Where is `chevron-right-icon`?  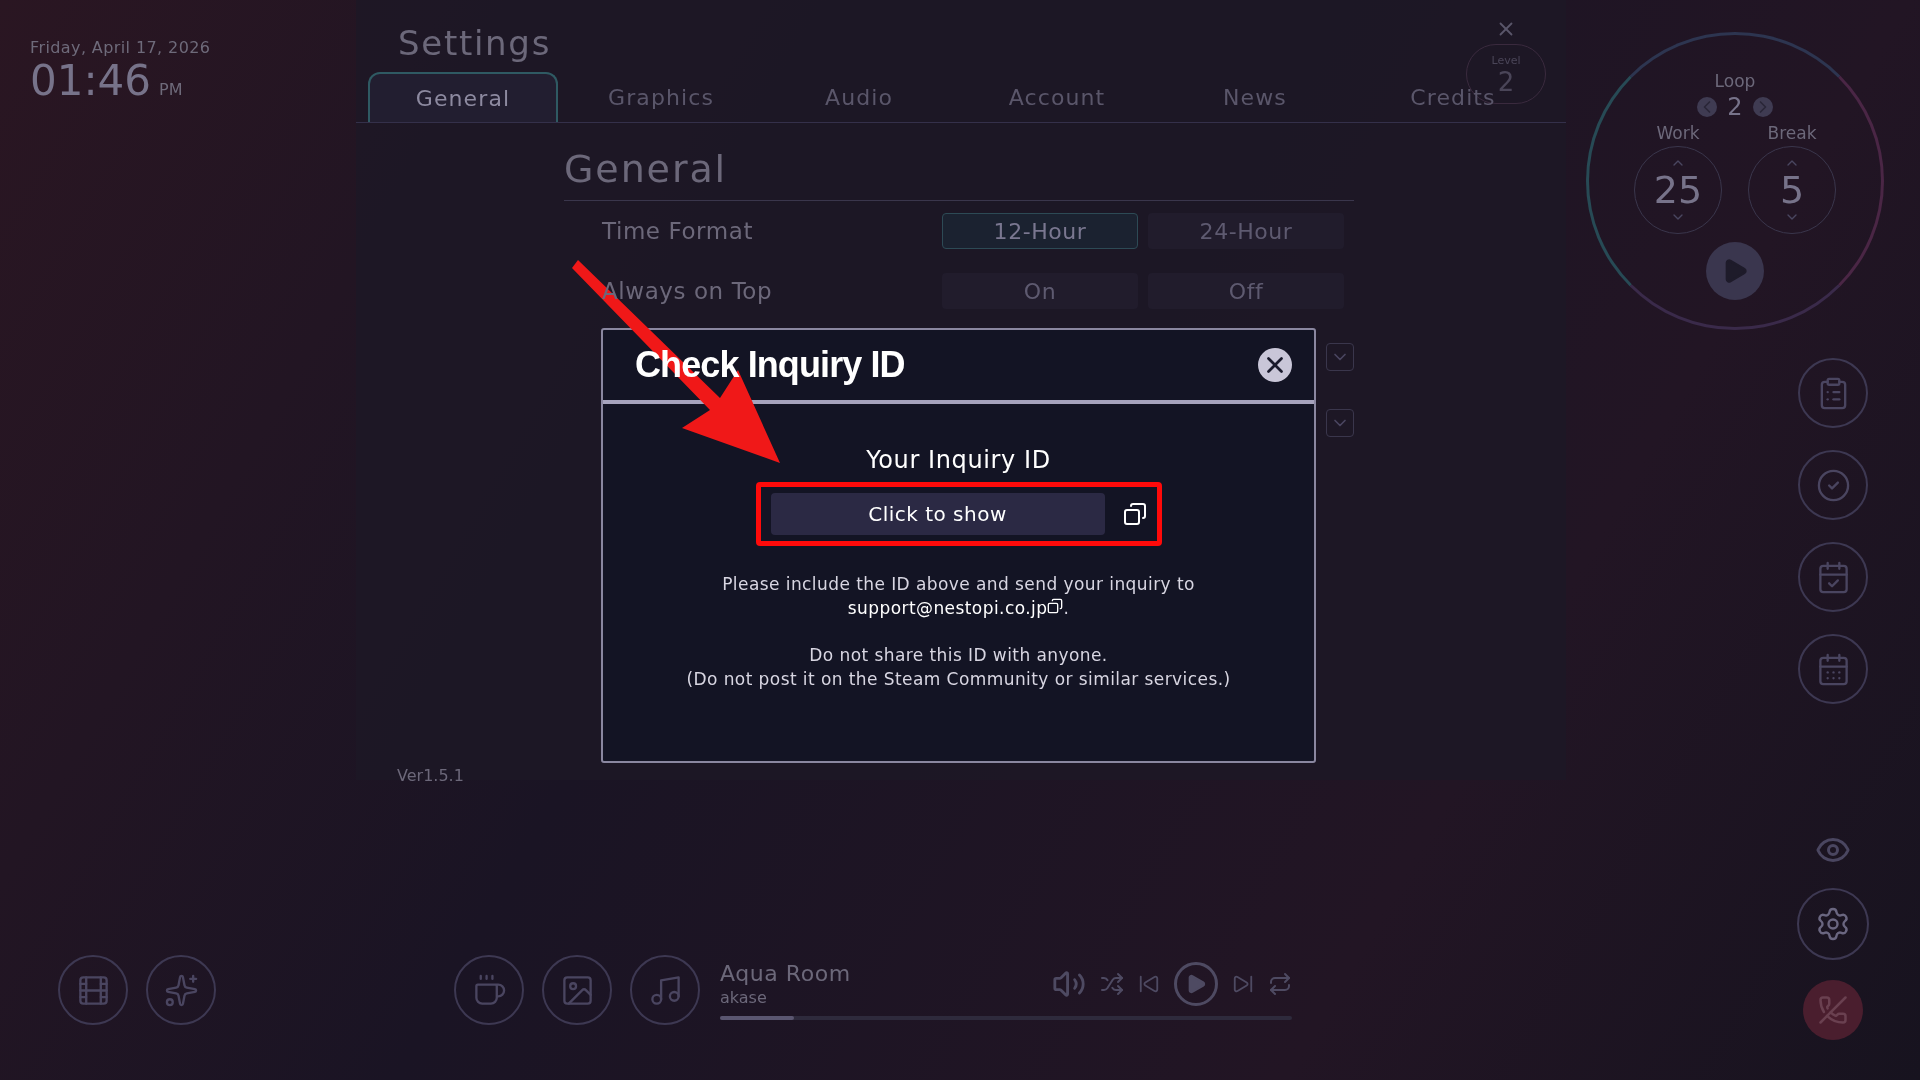 chevron-right-icon is located at coordinates (1762, 106).